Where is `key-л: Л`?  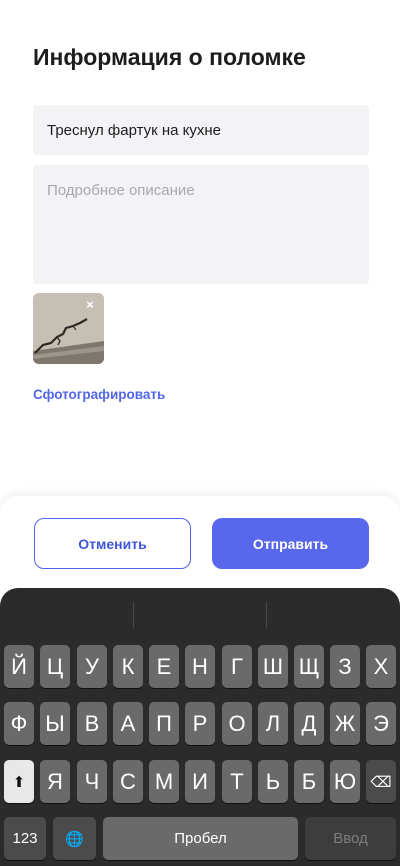 key-л: Л is located at coordinates (273, 723).